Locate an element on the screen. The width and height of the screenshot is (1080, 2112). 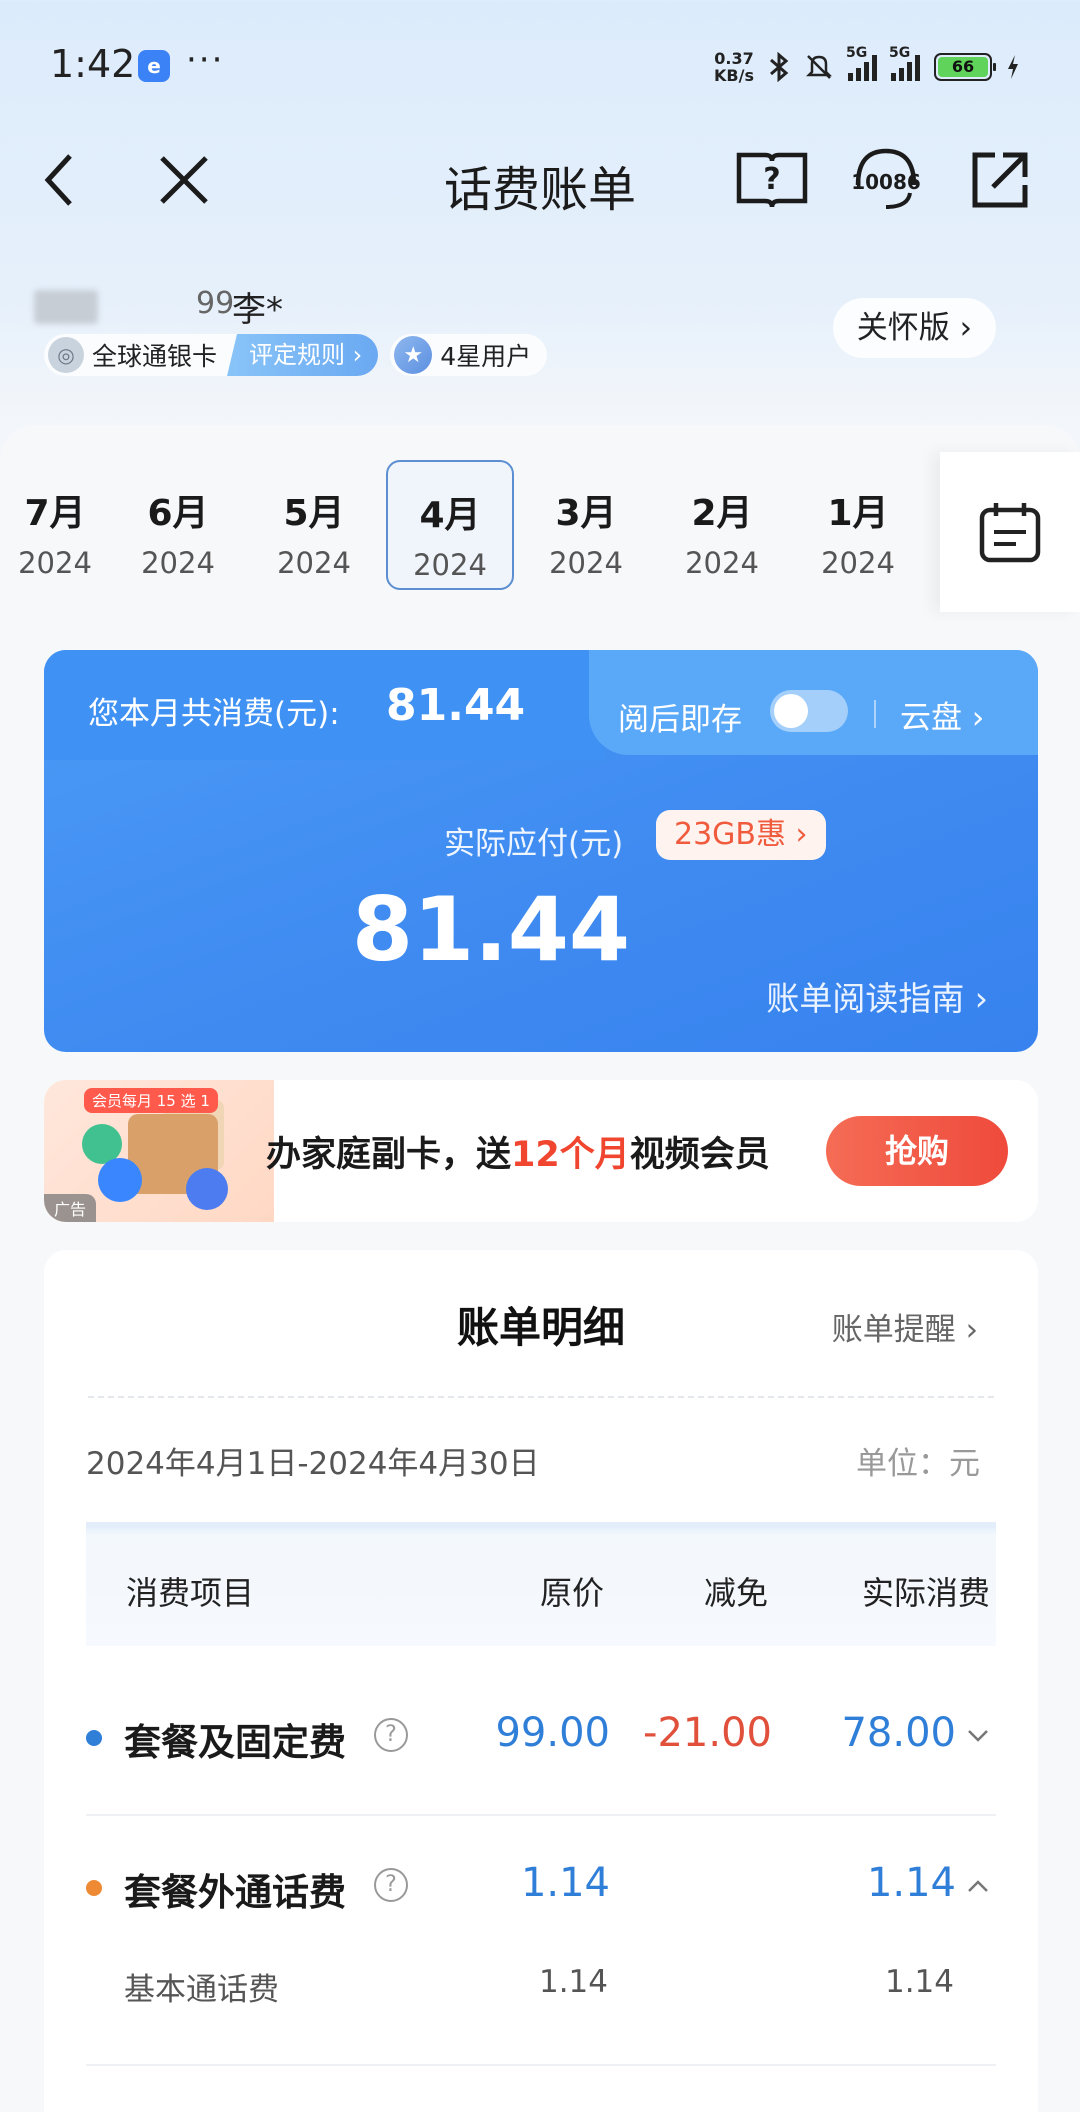
column-header: 减免 is located at coordinates (736, 1593).